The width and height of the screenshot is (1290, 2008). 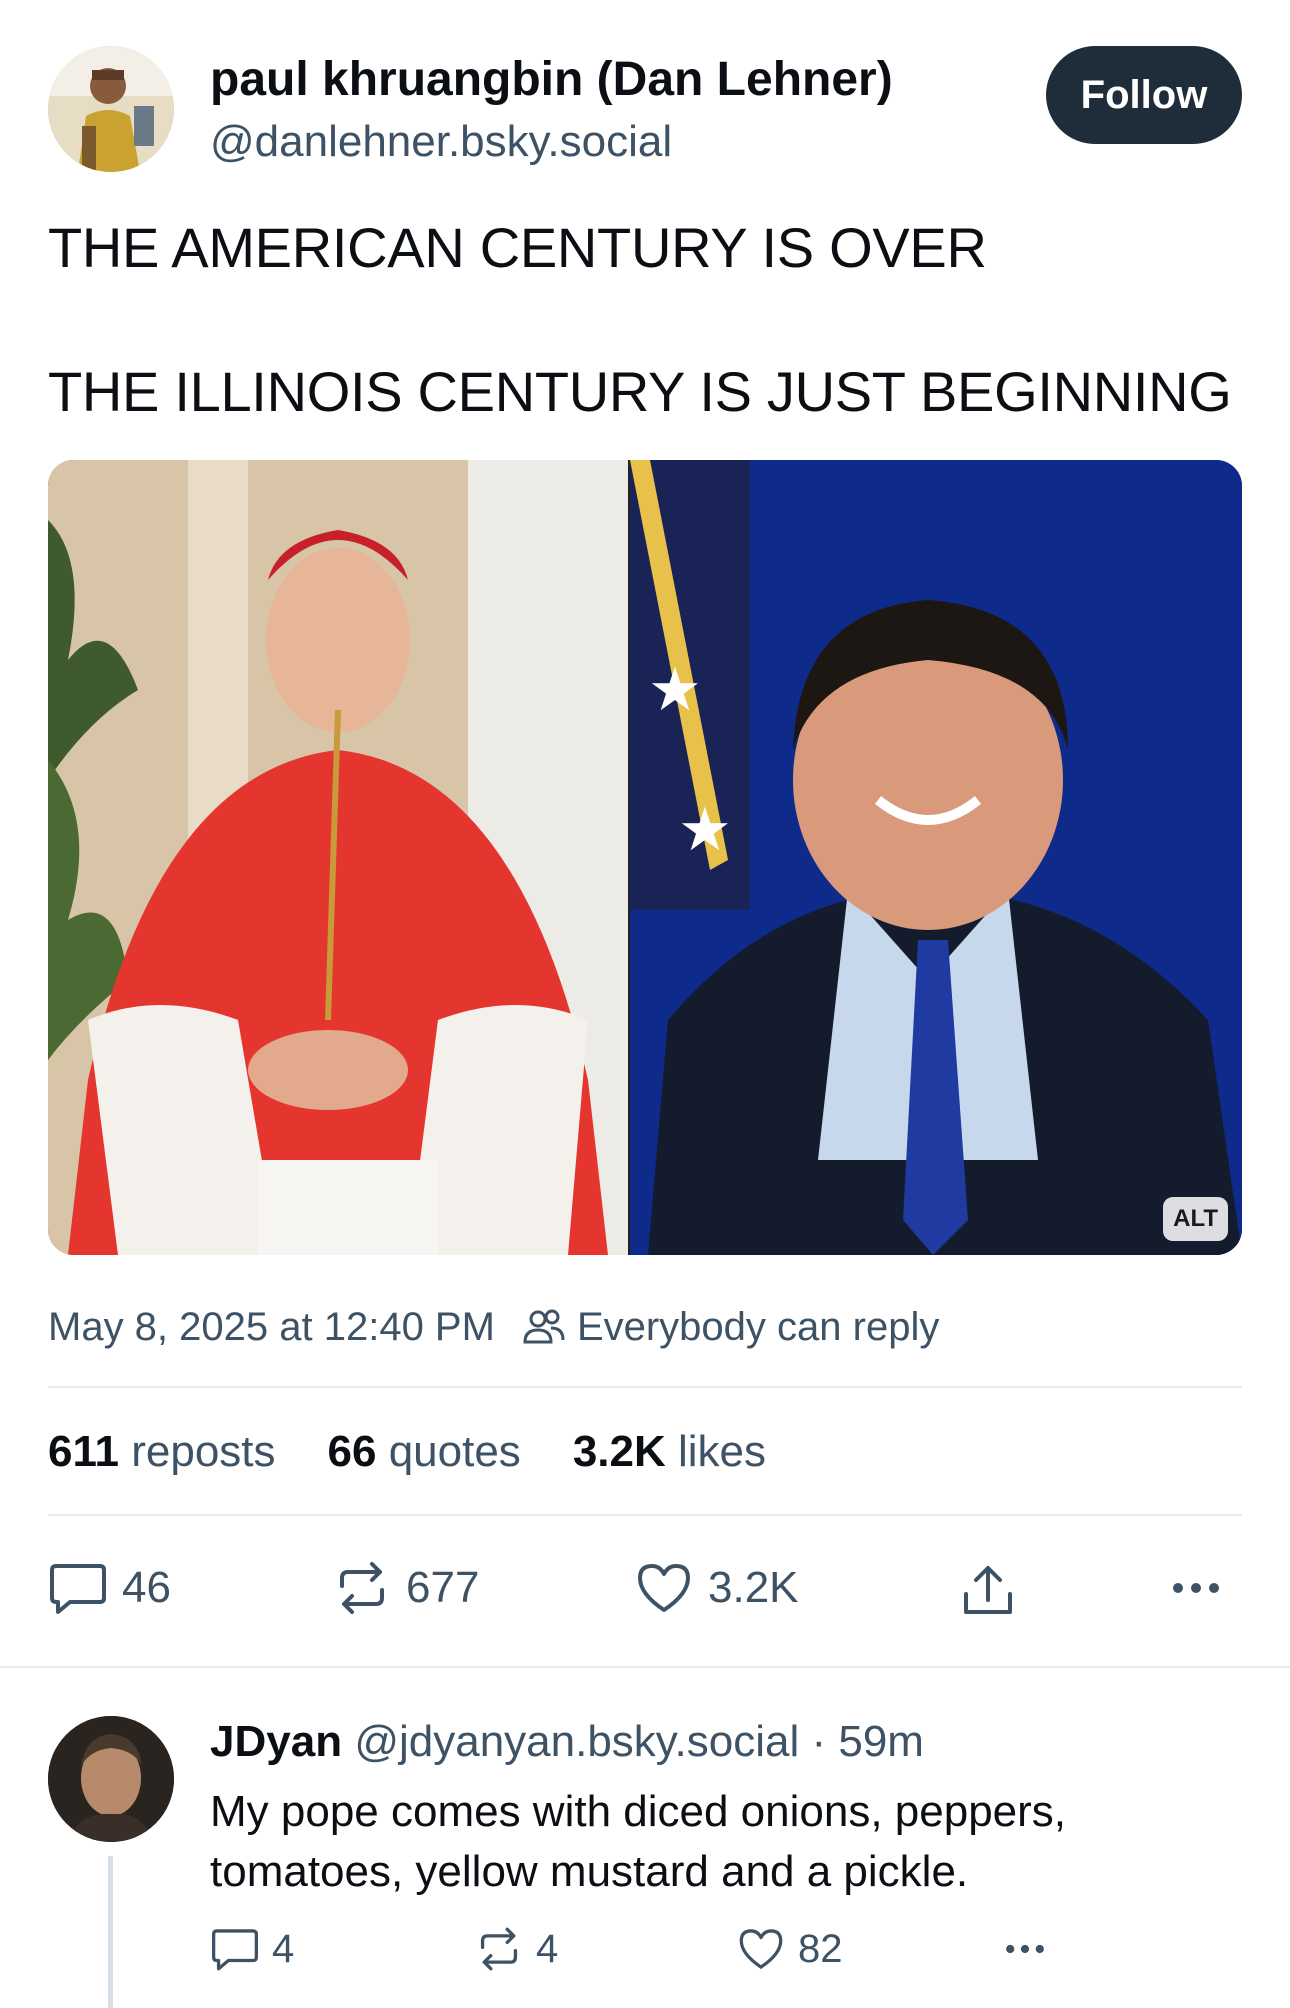 What do you see at coordinates (111, 109) in the screenshot?
I see `author-avatar` at bounding box center [111, 109].